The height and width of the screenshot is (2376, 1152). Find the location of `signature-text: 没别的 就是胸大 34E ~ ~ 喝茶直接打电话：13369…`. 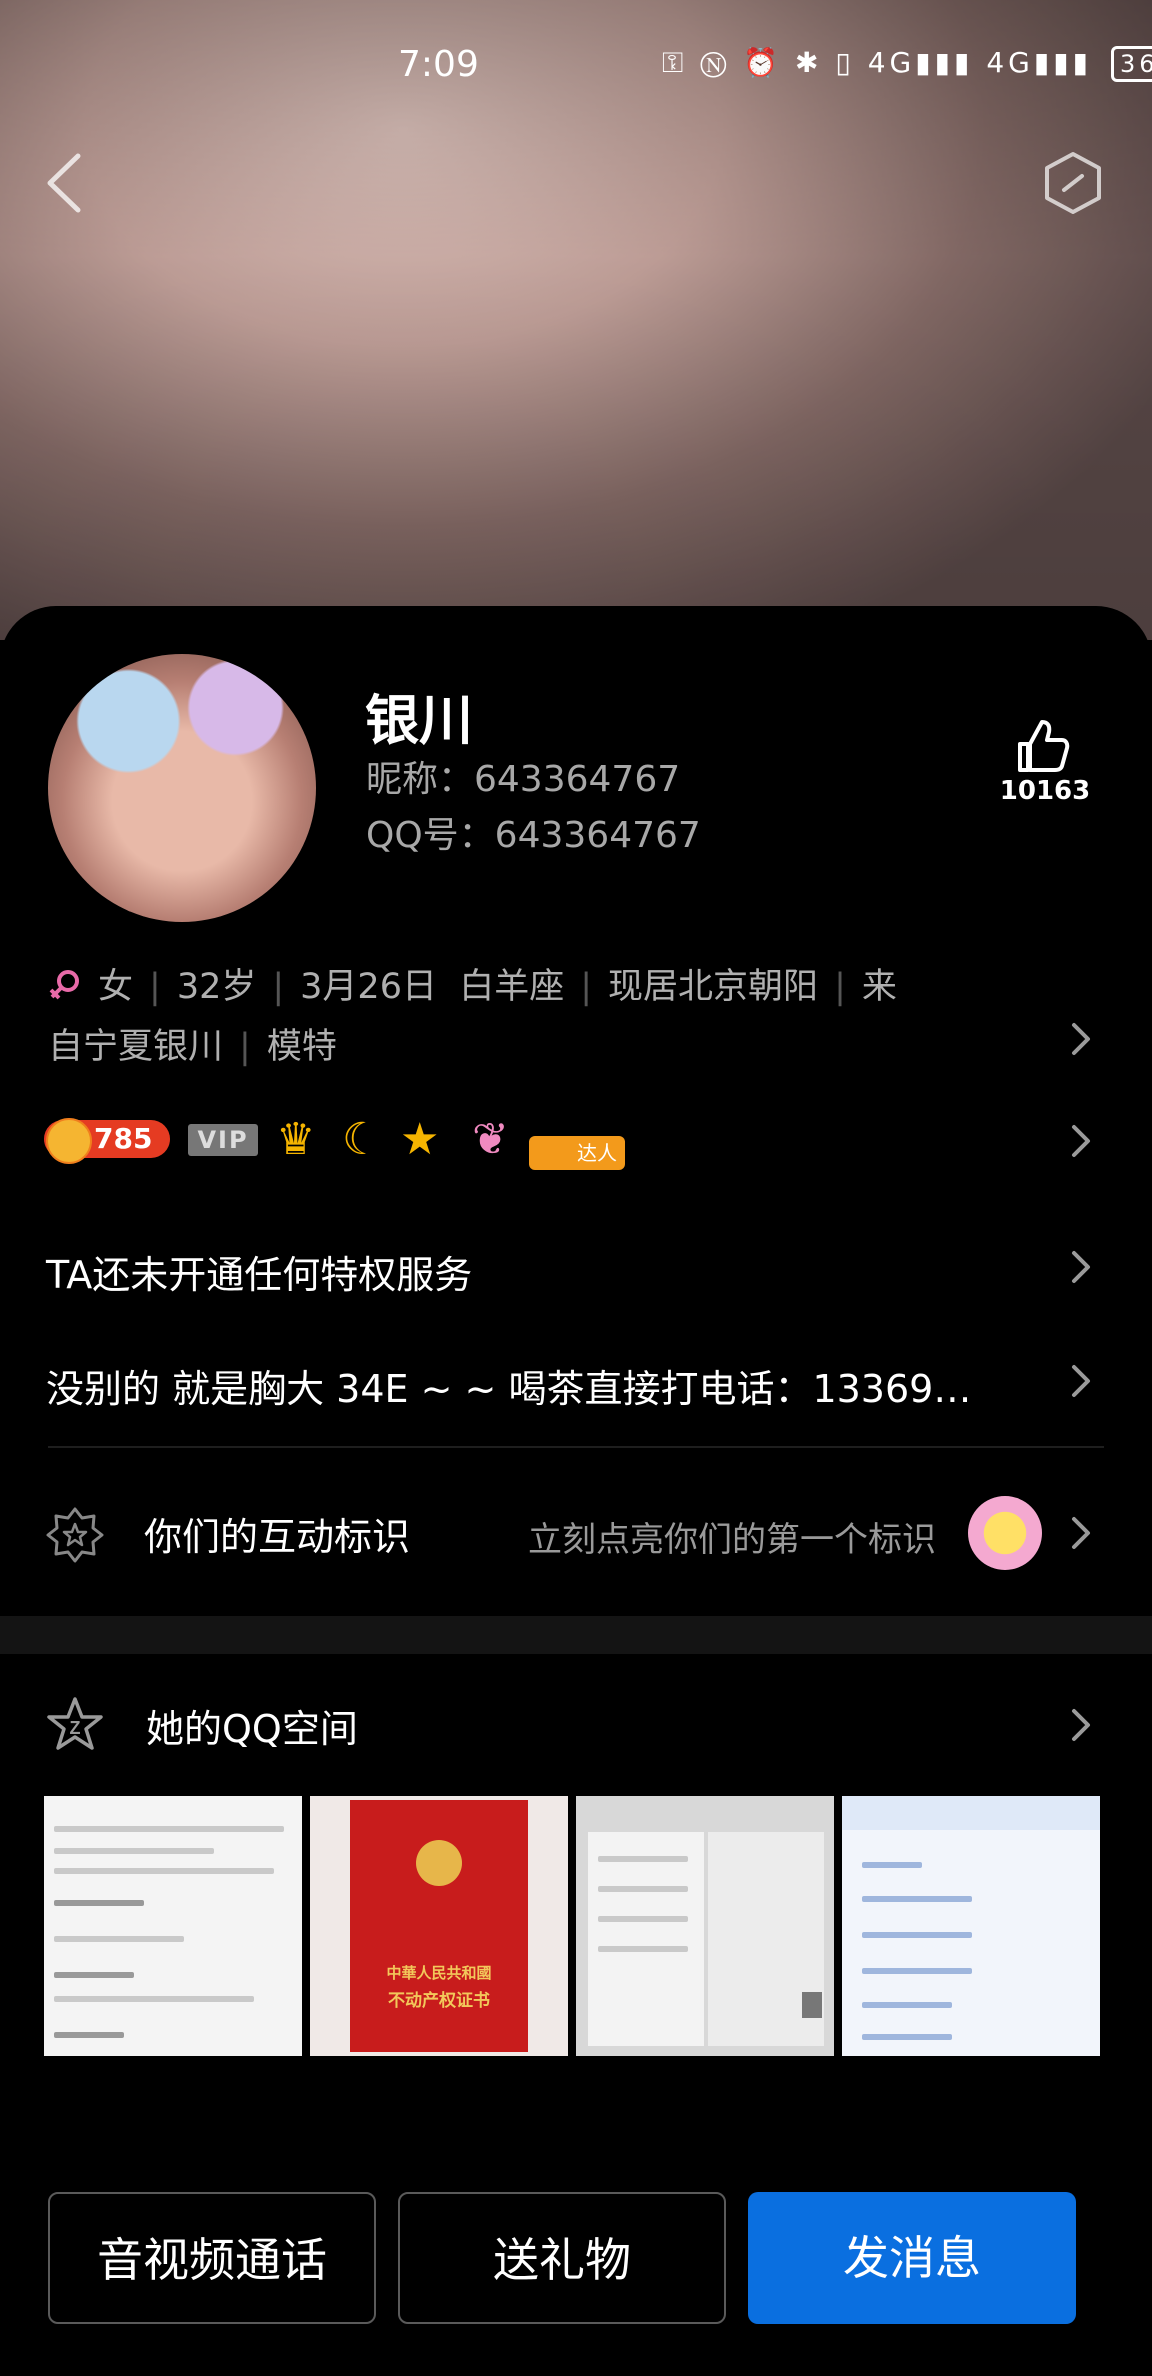

signature-text: 没别的 就是胸大 34E ~ ~ 喝茶直接打电话：13369… is located at coordinates (508, 1385).